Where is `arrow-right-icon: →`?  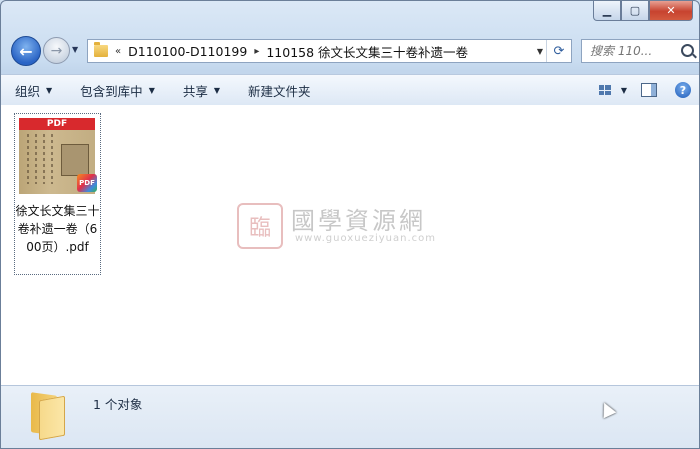 arrow-right-icon: → is located at coordinates (56, 50).